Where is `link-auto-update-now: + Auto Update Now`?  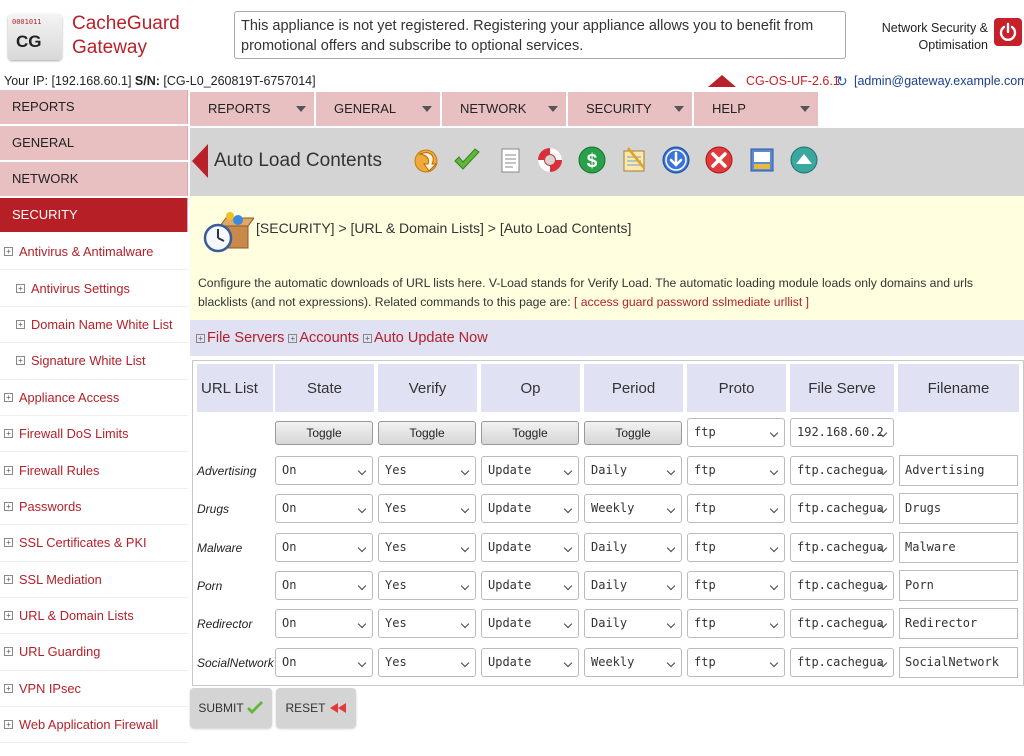 link-auto-update-now: + Auto Update Now is located at coordinates (425, 338).